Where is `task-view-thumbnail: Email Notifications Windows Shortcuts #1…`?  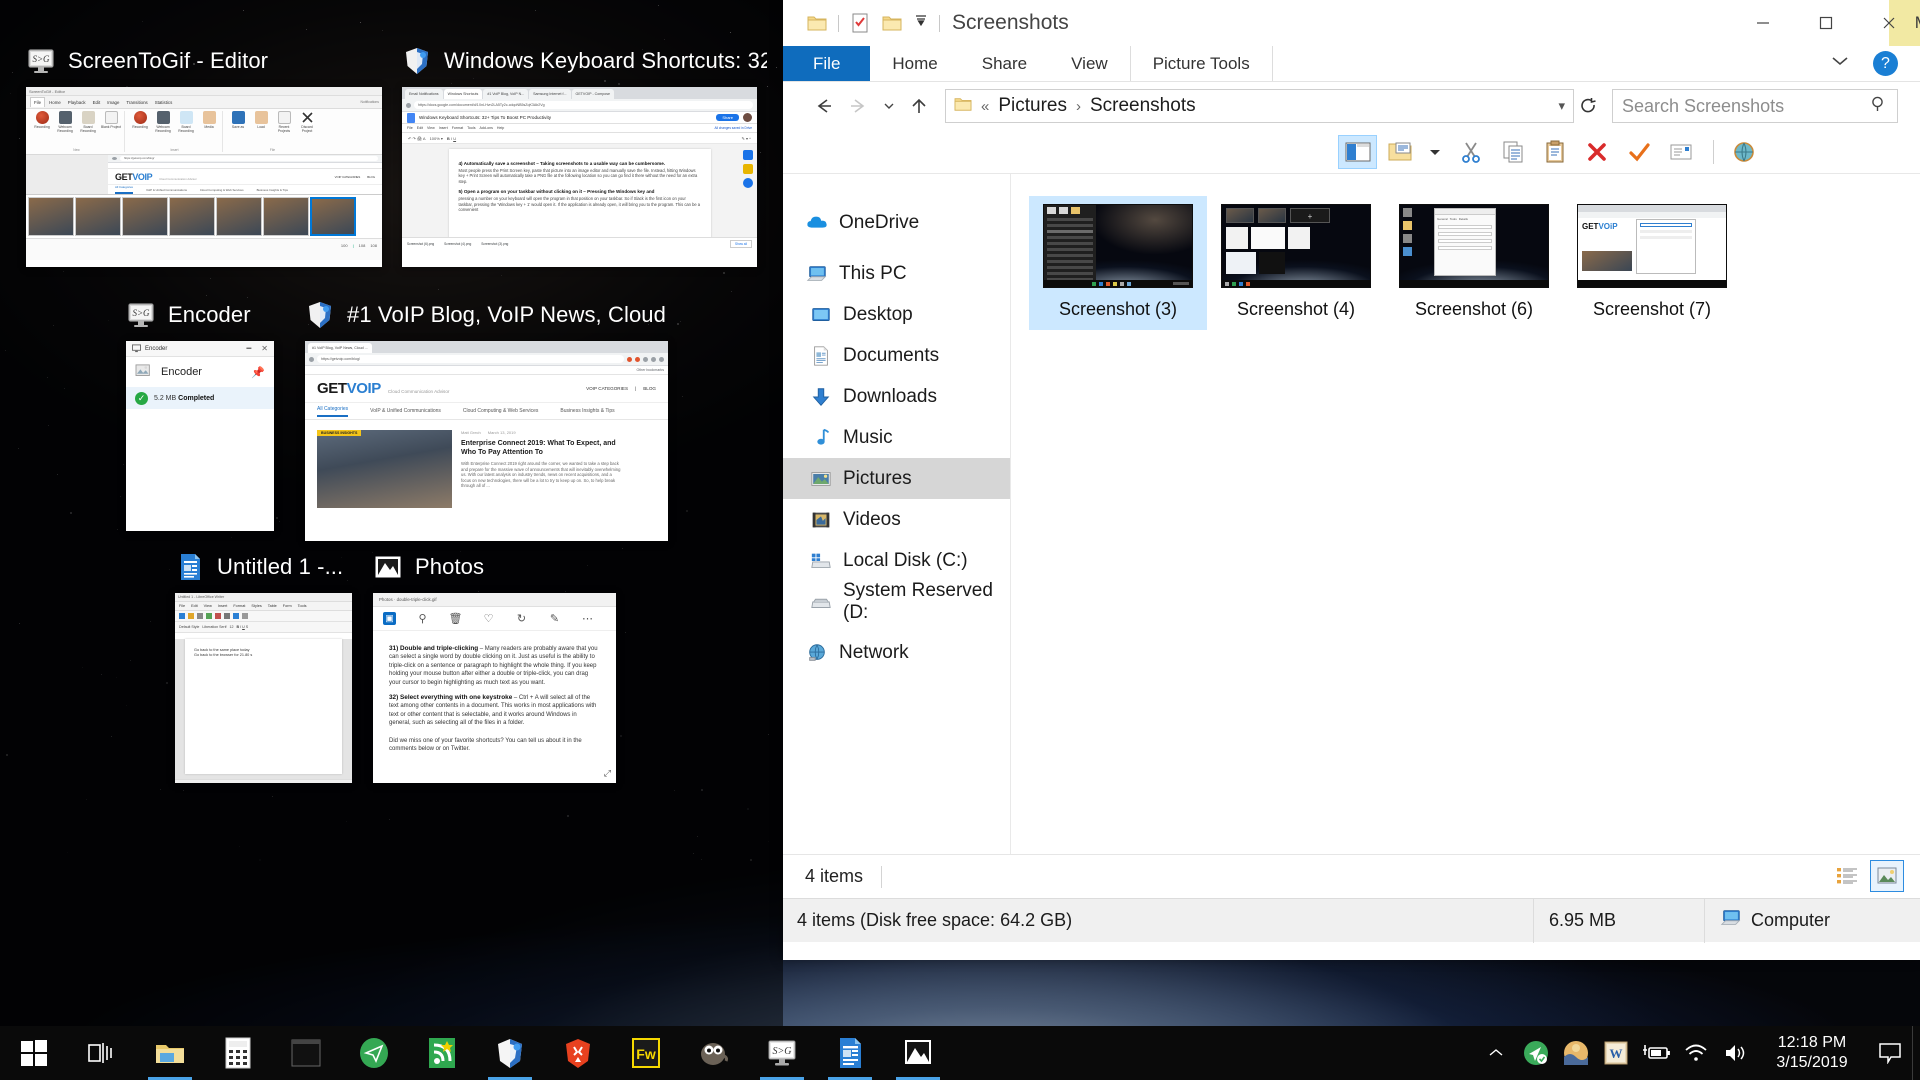 task-view-thumbnail: Email Notifications Windows Shortcuts #1… is located at coordinates (579, 177).